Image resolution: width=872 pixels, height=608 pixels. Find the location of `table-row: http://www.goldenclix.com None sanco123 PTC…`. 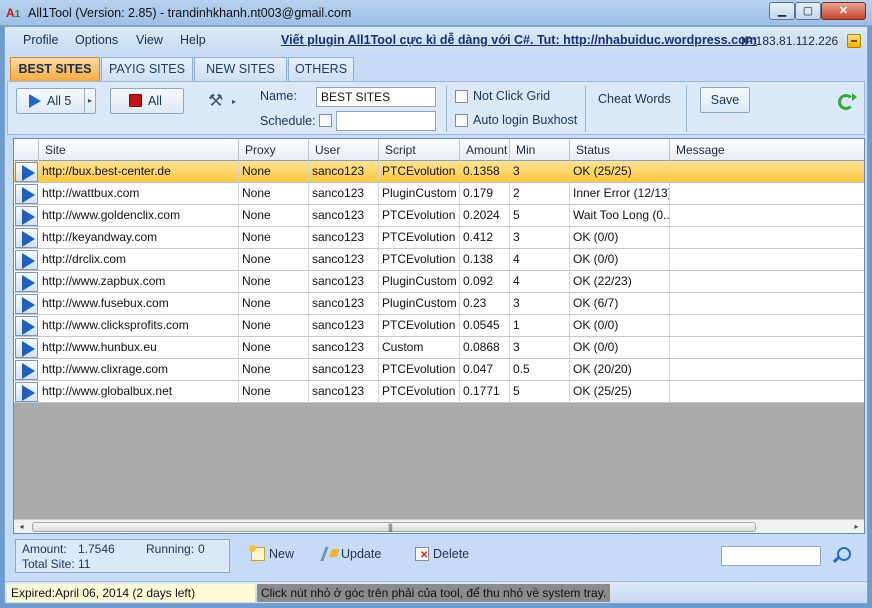

table-row: http://www.goldenclix.com None sanco123 PTC… is located at coordinates (439, 216).